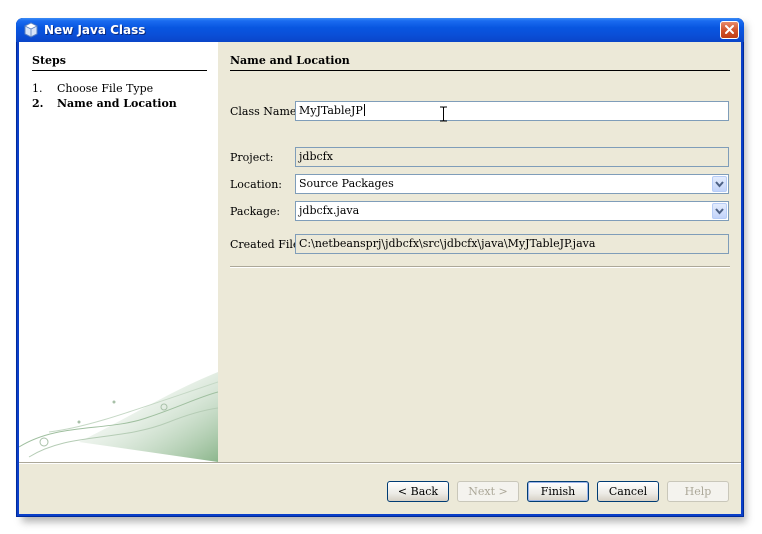 The width and height of the screenshot is (762, 534). I want to click on steps-heading: Steps, so click(119, 62).